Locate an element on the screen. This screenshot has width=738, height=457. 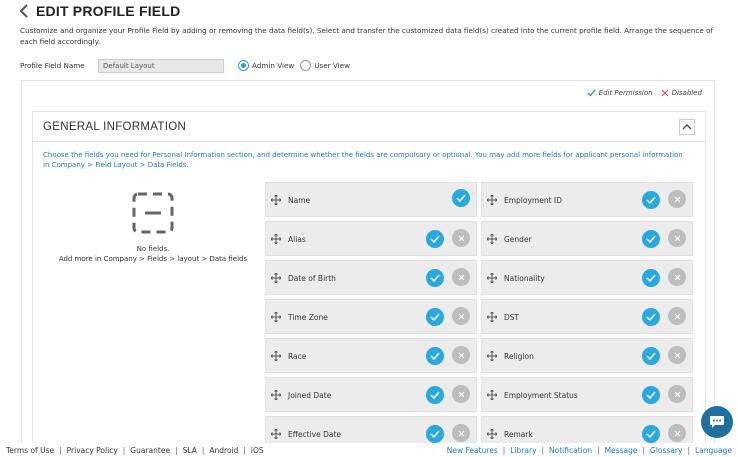
field-label: Gender is located at coordinates (518, 239).